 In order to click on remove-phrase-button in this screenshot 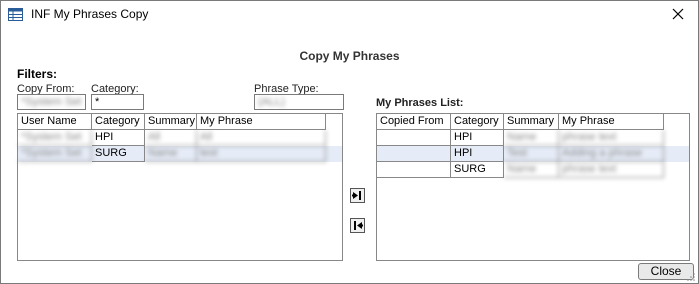, I will do `click(357, 225)`.